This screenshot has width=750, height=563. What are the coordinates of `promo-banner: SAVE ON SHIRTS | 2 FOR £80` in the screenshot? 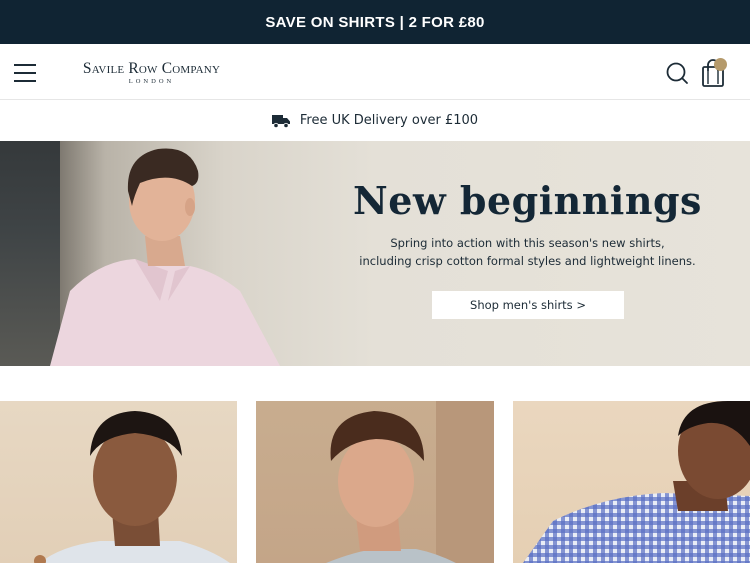 It's located at (375, 22).